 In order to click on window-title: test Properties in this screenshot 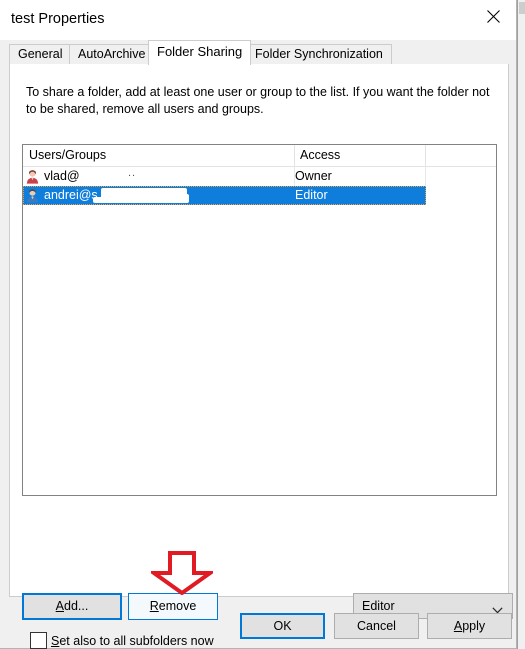, I will do `click(58, 19)`.